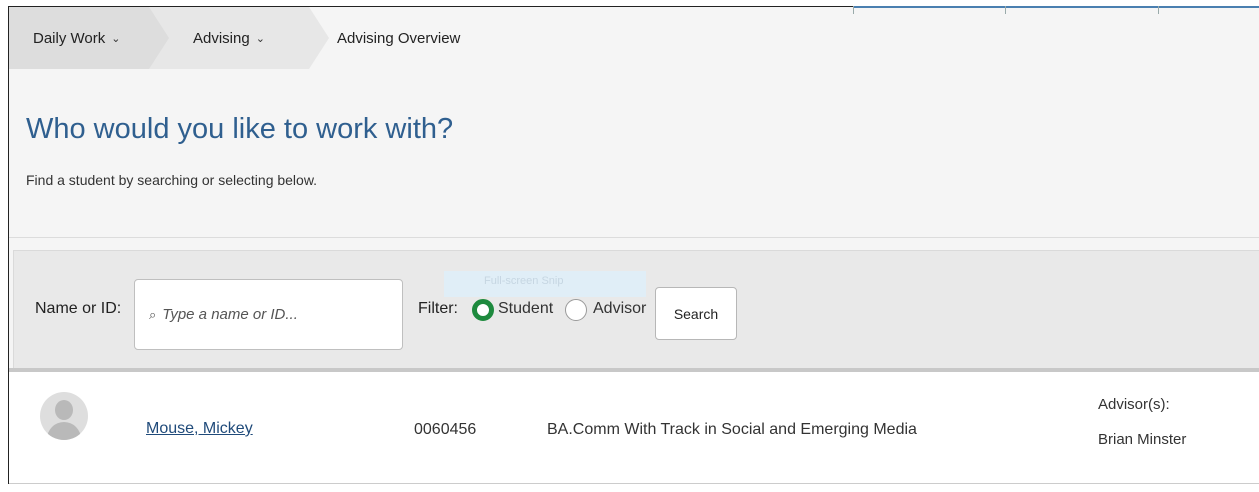 Image resolution: width=1259 pixels, height=492 pixels. I want to click on breadcrumb-advising-label: Advising, so click(221, 38).